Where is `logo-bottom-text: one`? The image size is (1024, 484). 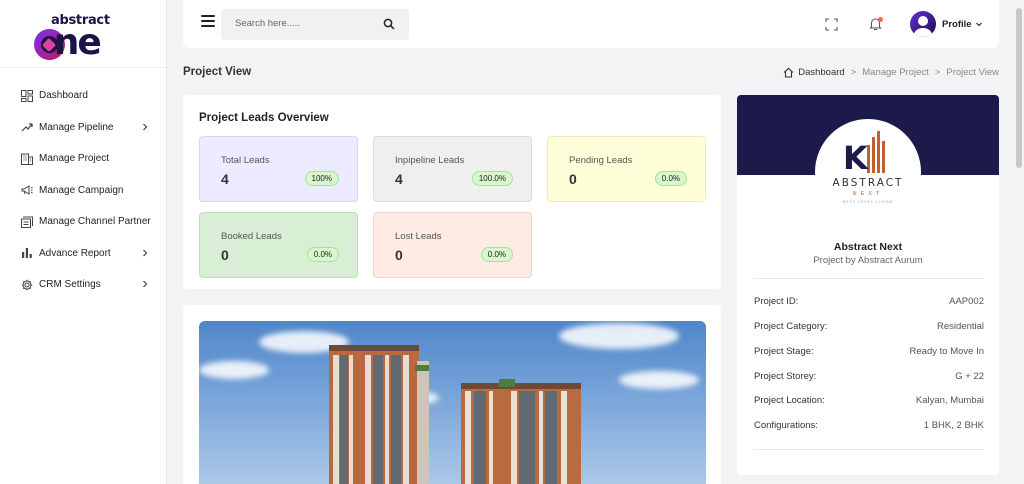 logo-bottom-text: one is located at coordinates (77, 42).